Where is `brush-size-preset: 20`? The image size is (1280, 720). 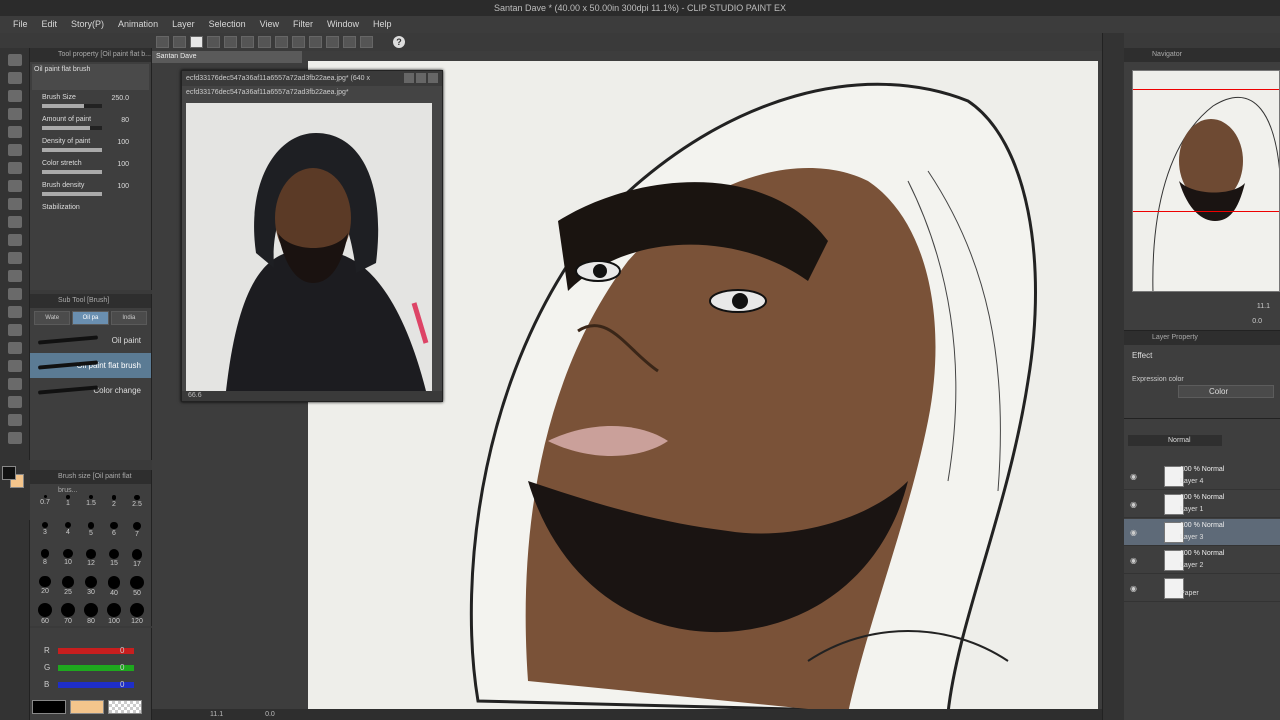
brush-size-preset: 20 is located at coordinates (45, 585).